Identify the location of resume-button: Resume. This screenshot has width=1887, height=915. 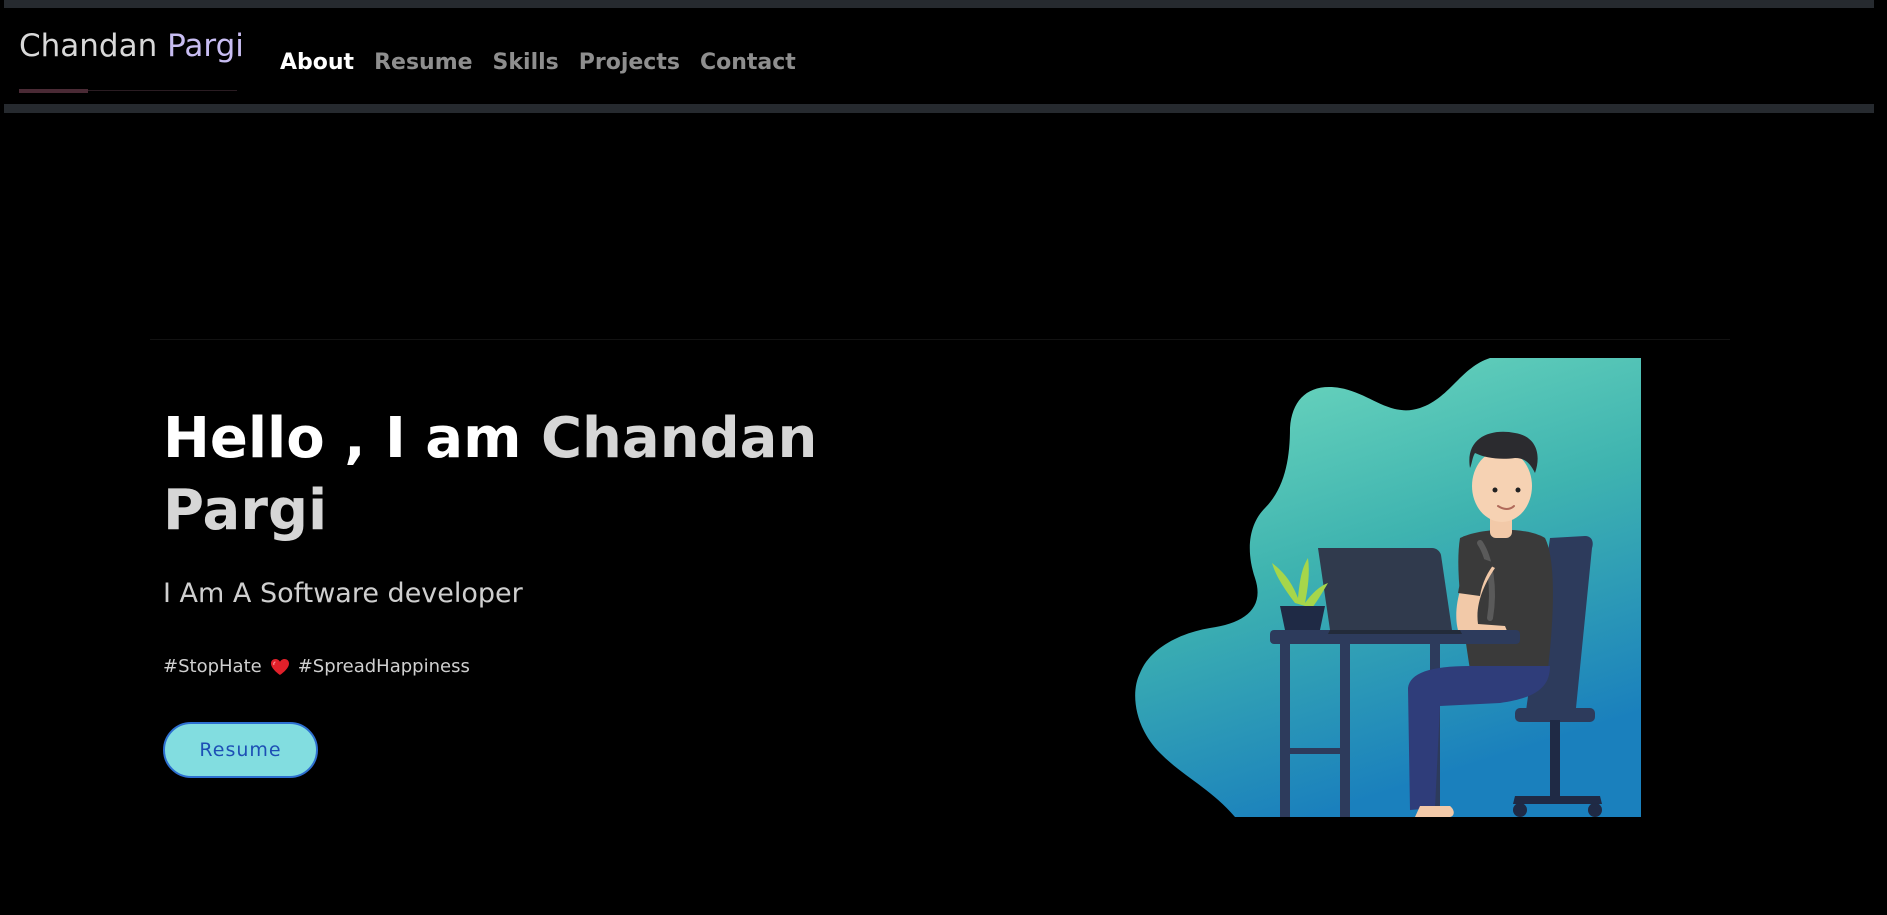
(240, 750).